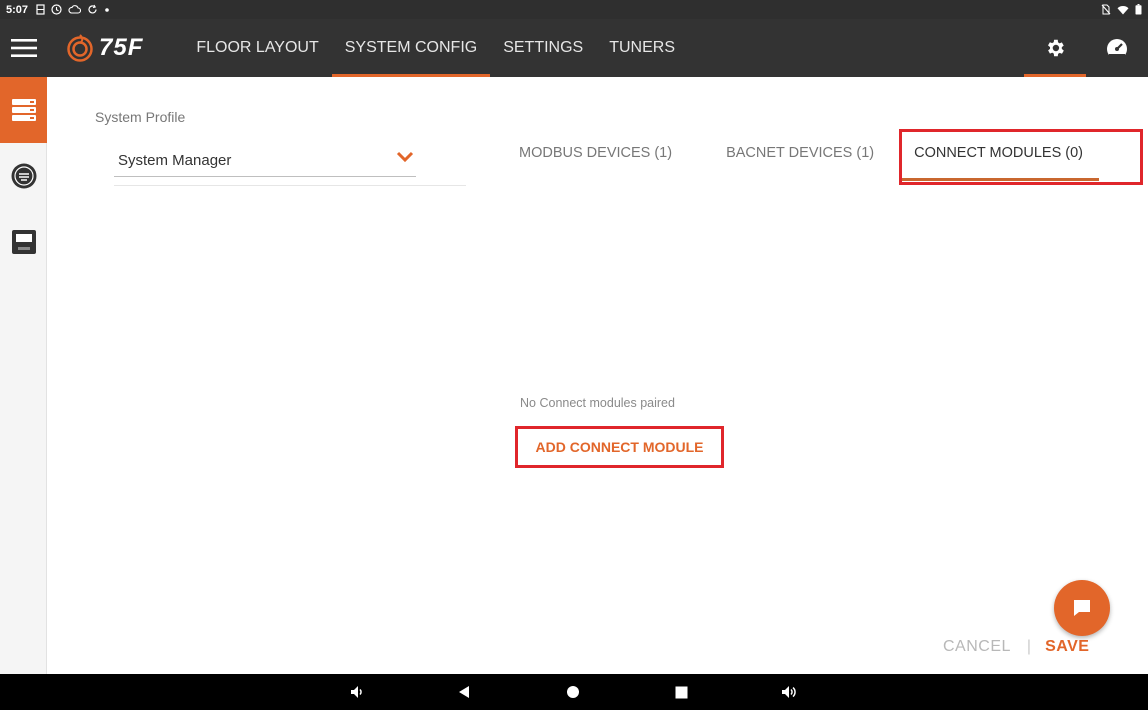 The image size is (1148, 710). I want to click on dashboard-button, so click(1117, 48).